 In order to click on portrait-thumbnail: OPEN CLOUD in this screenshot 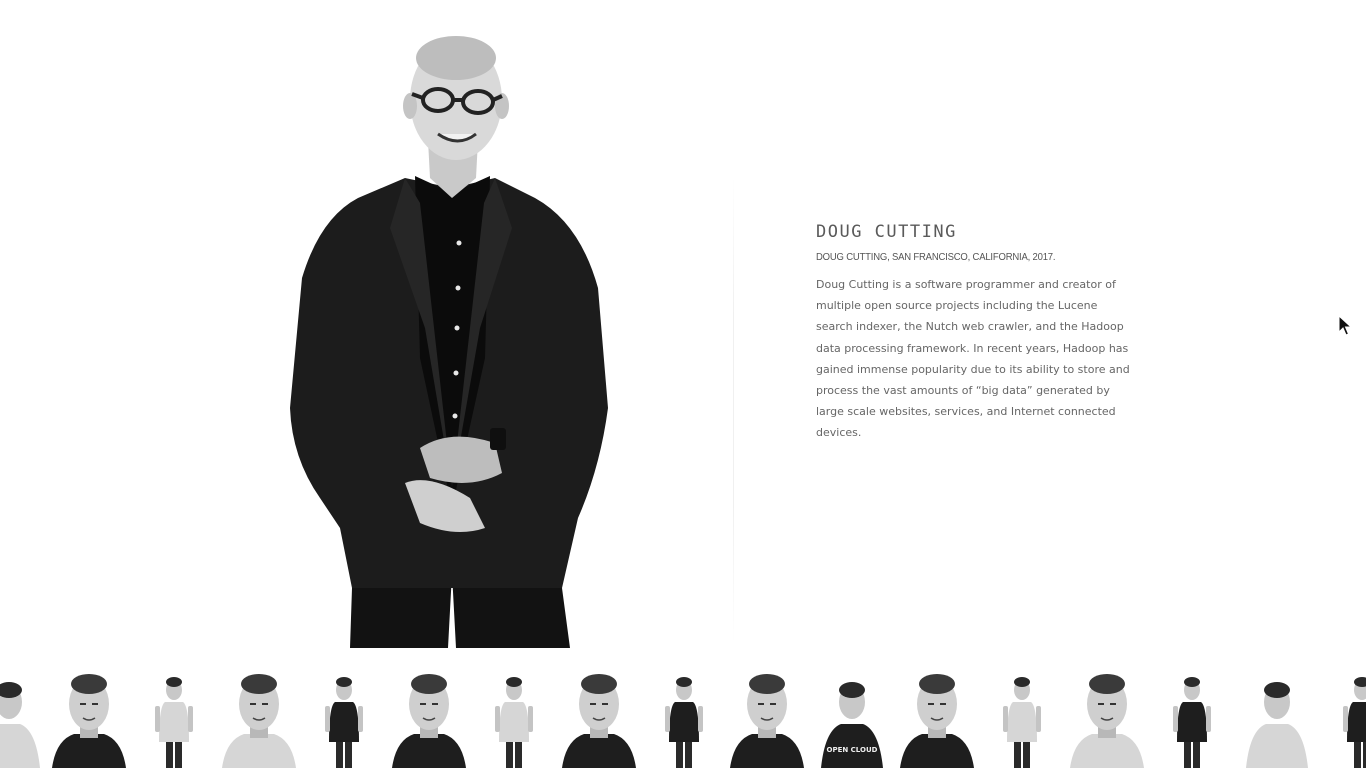, I will do `click(852, 719)`.